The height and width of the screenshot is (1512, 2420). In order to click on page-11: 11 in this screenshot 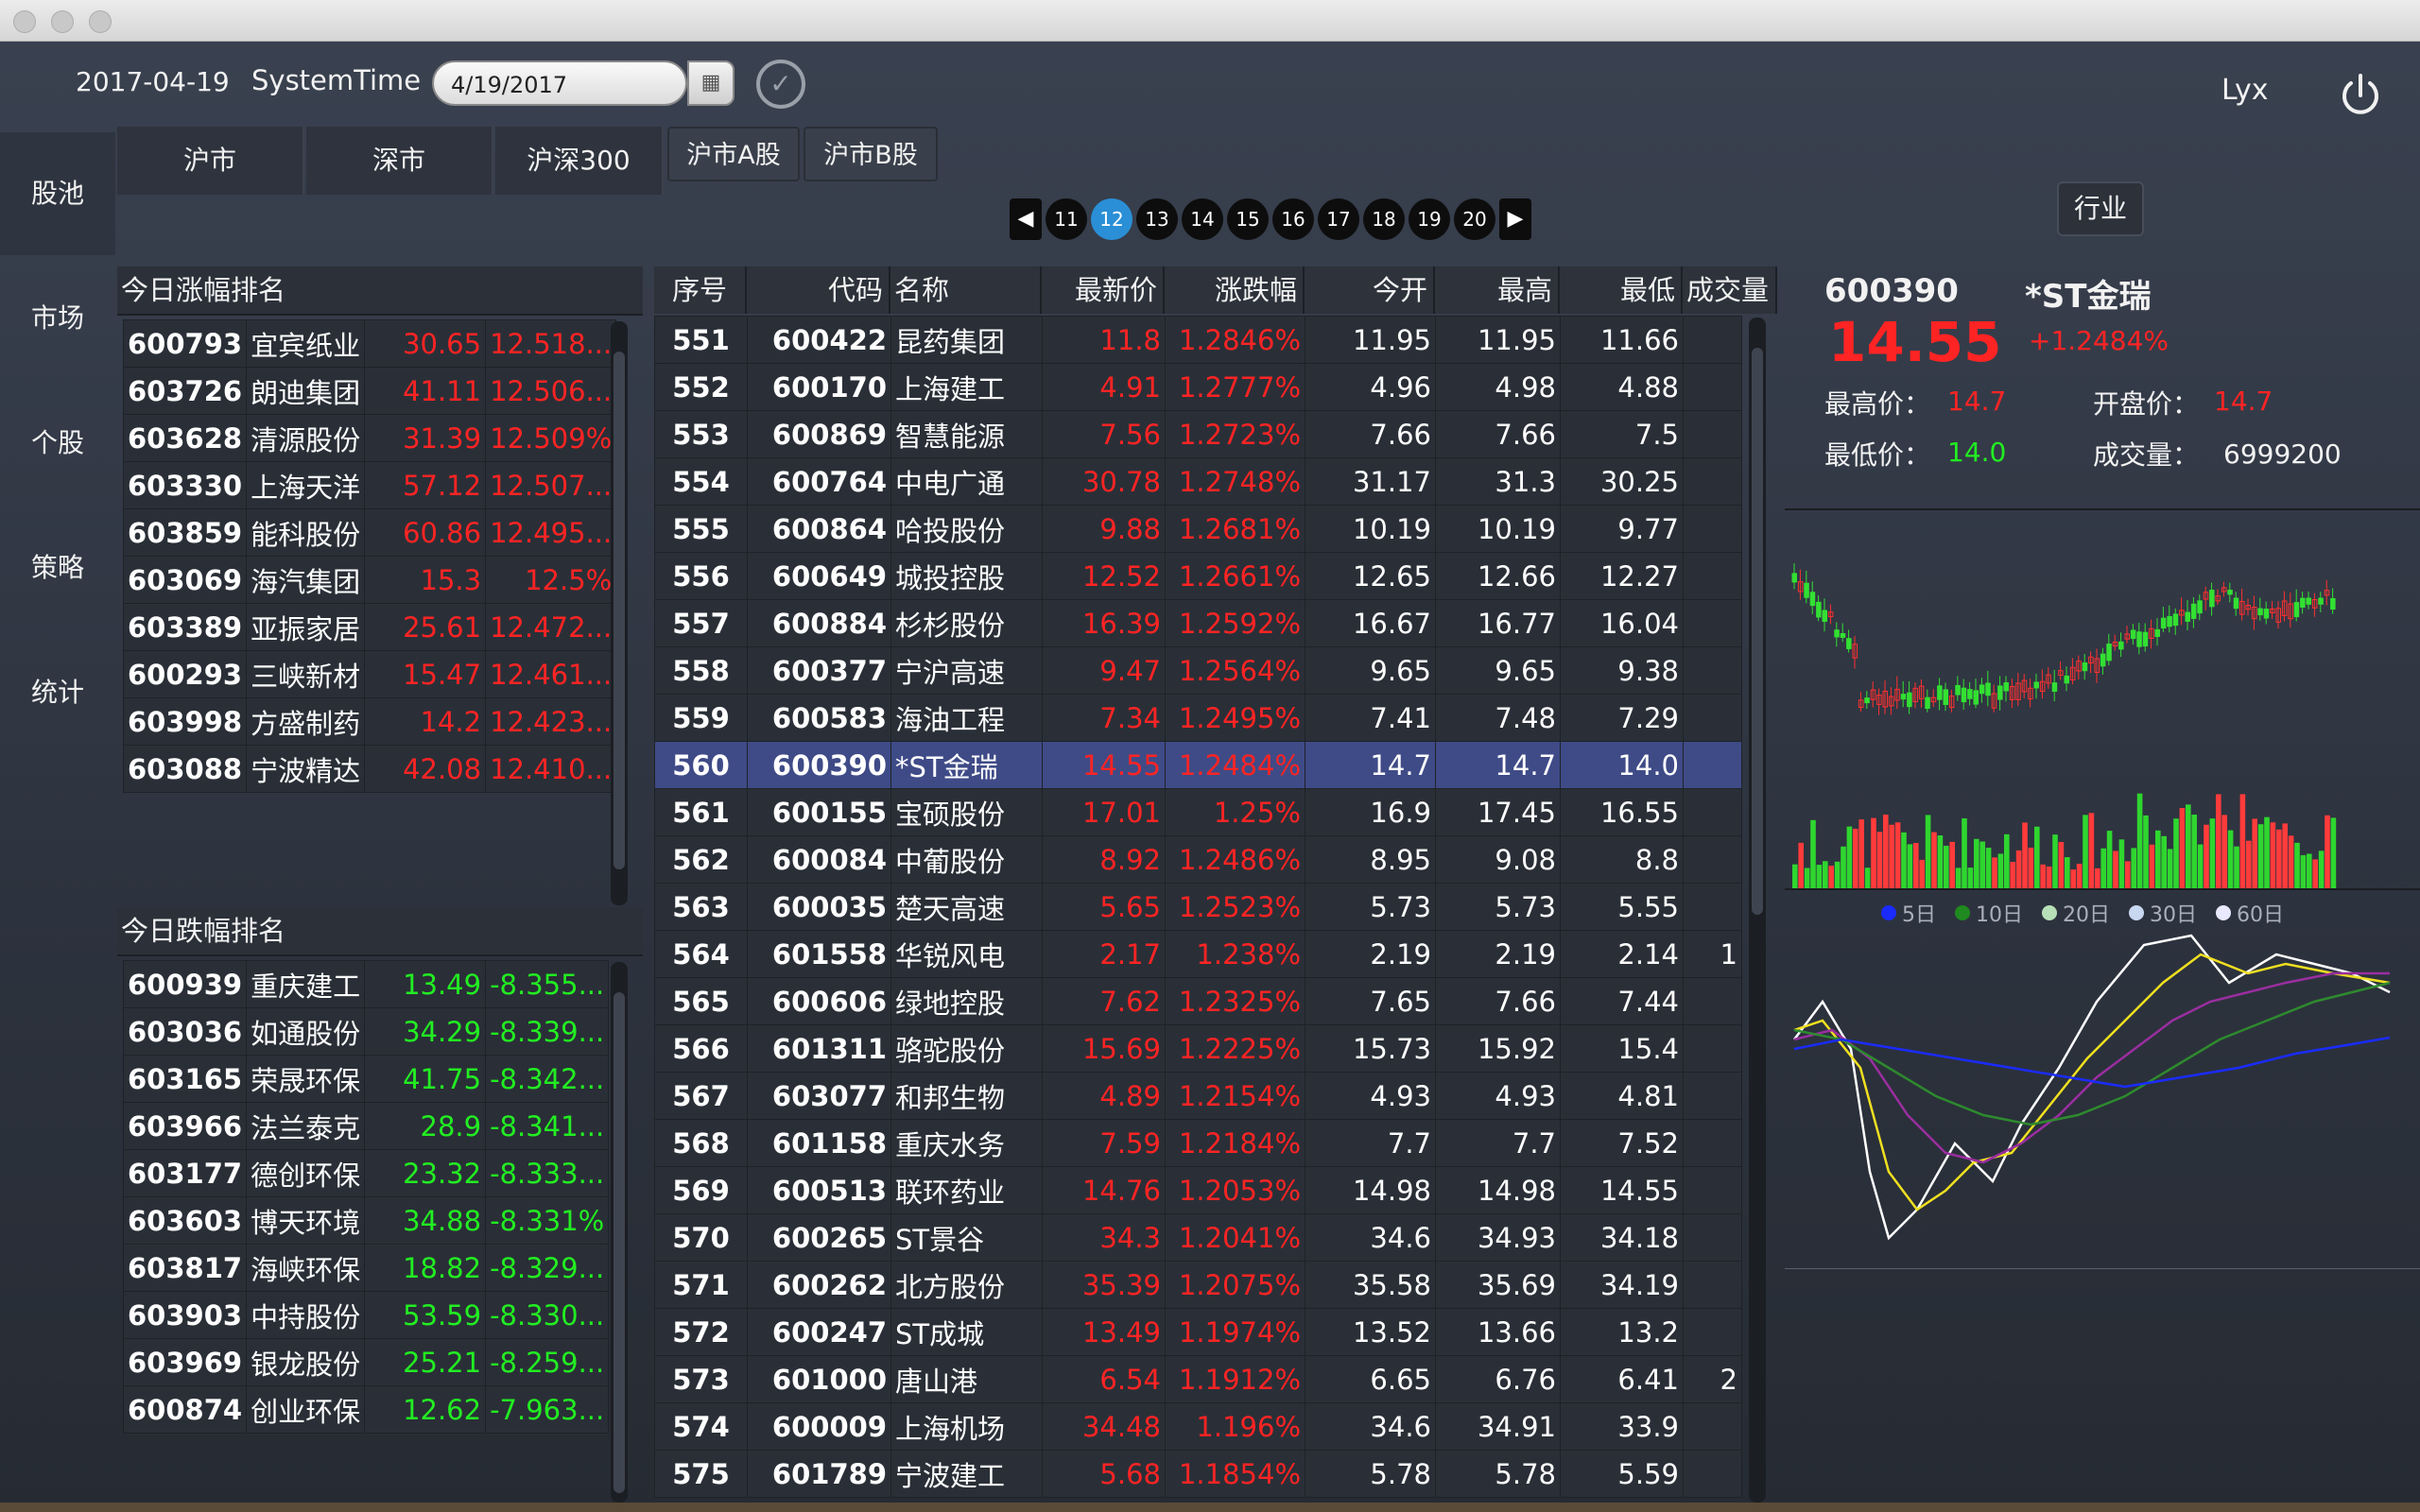, I will do `click(1066, 219)`.